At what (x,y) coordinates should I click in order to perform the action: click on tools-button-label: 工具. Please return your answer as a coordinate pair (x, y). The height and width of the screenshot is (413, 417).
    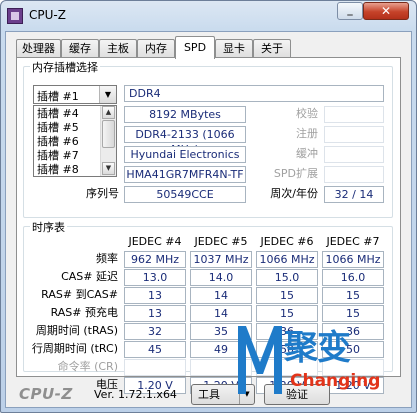
    Looking at the image, I should click on (209, 394).